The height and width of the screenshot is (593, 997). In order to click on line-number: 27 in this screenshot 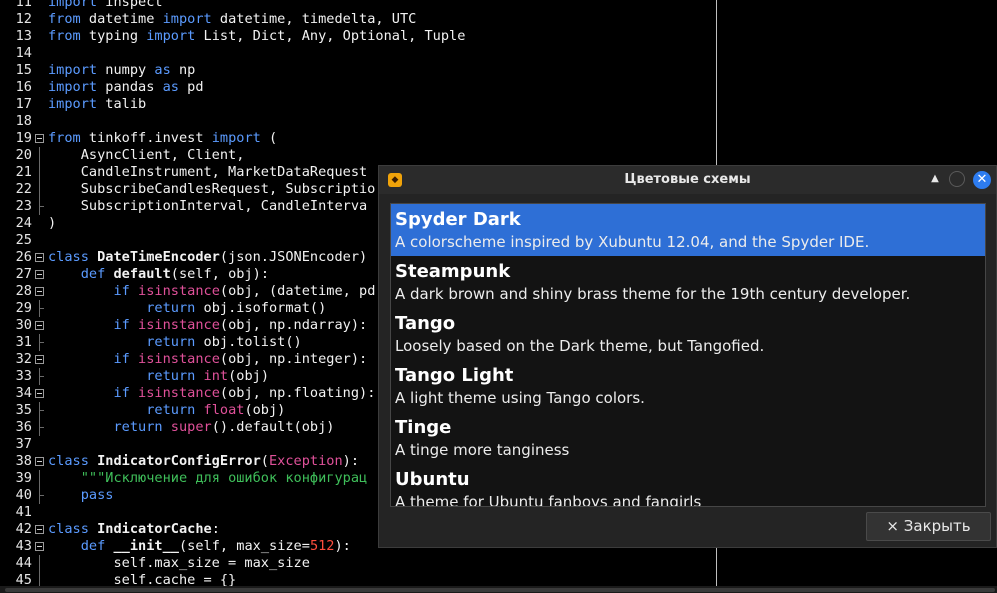, I will do `click(23, 274)`.